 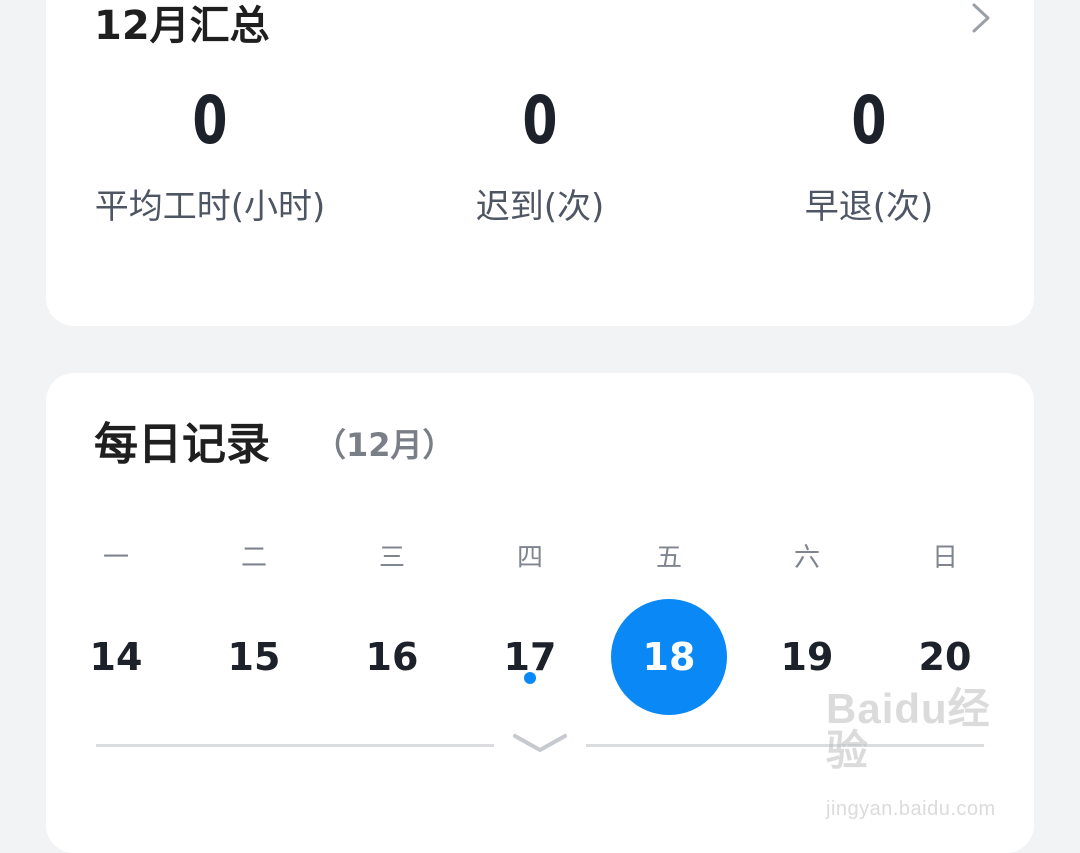 I want to click on weekday-label: 日, so click(x=944, y=558).